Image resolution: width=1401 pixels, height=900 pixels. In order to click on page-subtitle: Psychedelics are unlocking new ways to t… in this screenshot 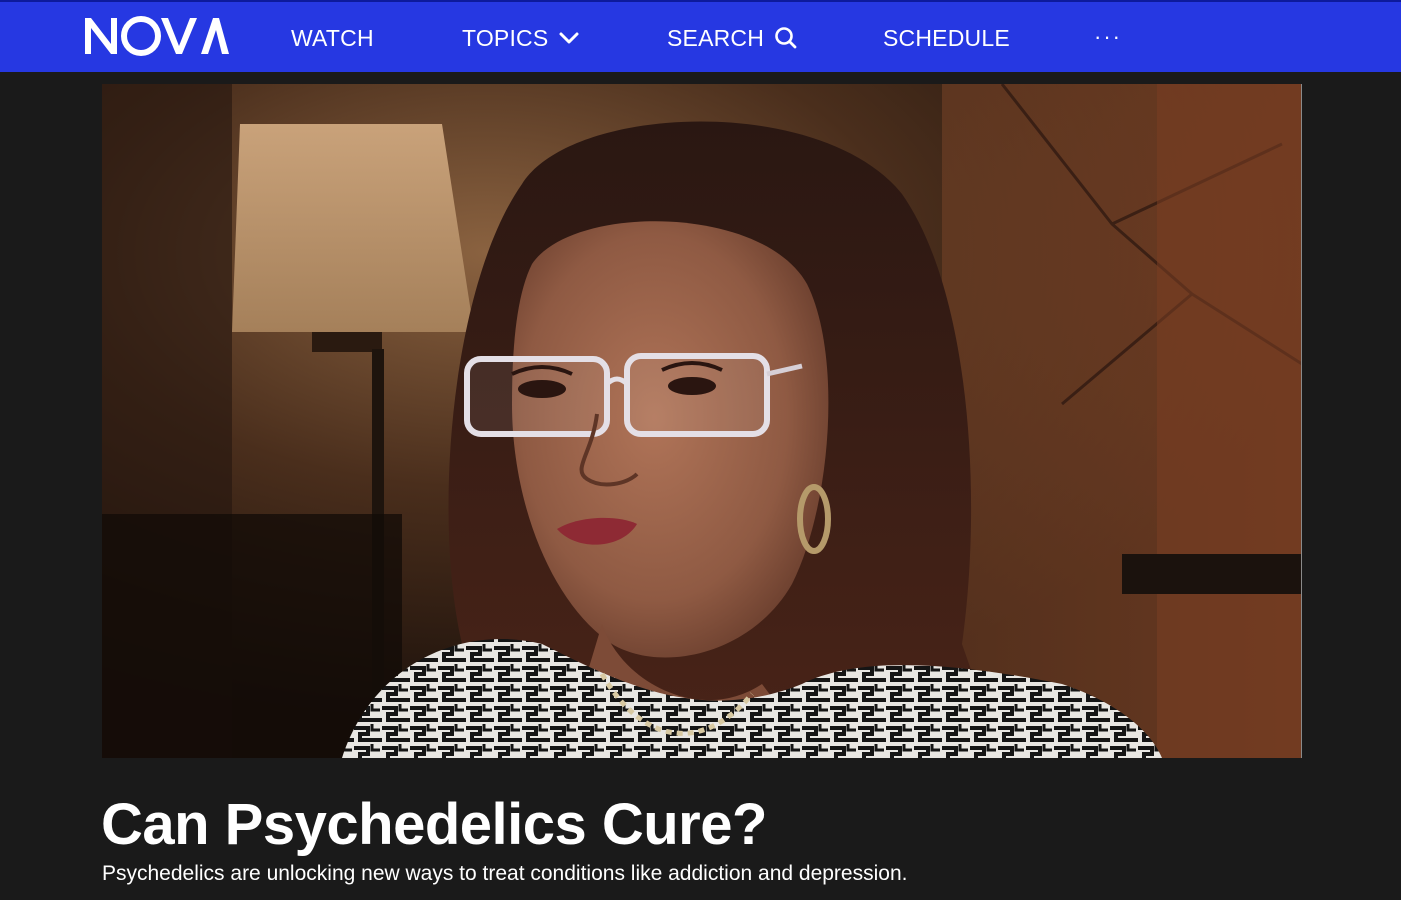, I will do `click(505, 873)`.